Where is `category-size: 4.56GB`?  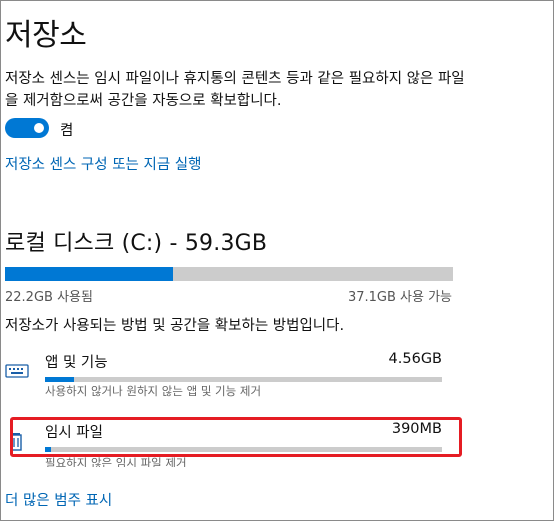 category-size: 4.56GB is located at coordinates (415, 359).